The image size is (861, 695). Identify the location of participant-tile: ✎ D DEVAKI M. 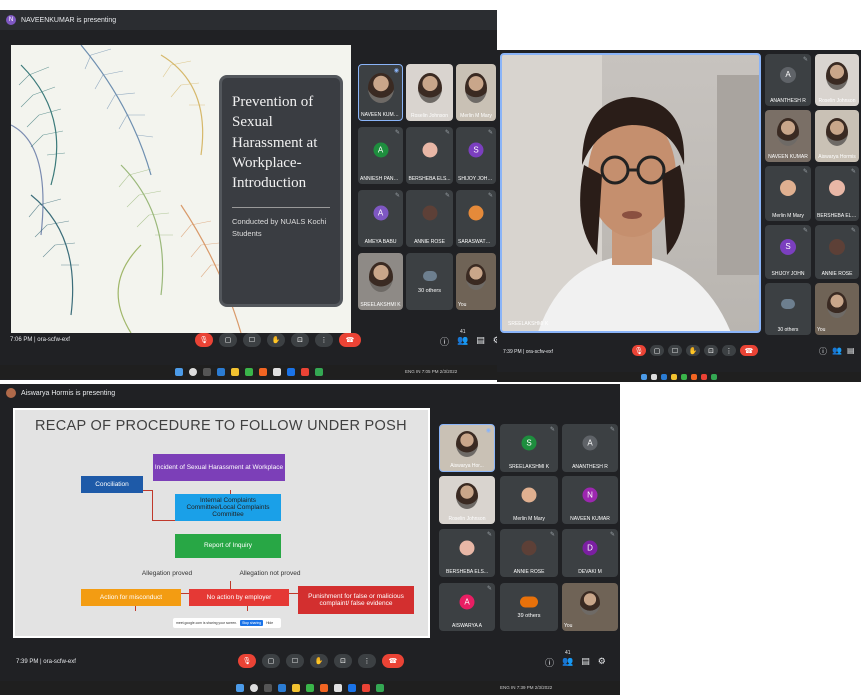
(590, 553).